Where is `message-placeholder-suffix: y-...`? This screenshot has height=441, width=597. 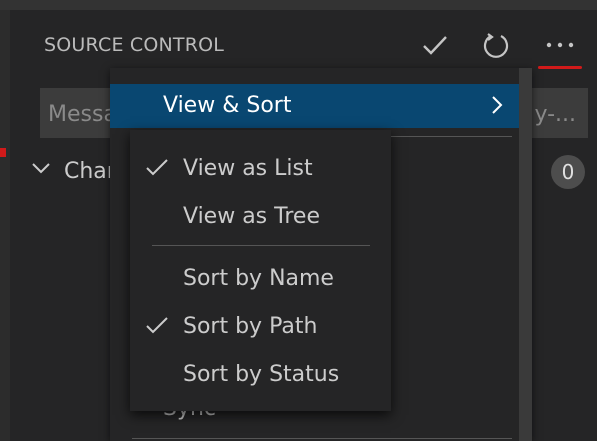 message-placeholder-suffix: y-... is located at coordinates (555, 114).